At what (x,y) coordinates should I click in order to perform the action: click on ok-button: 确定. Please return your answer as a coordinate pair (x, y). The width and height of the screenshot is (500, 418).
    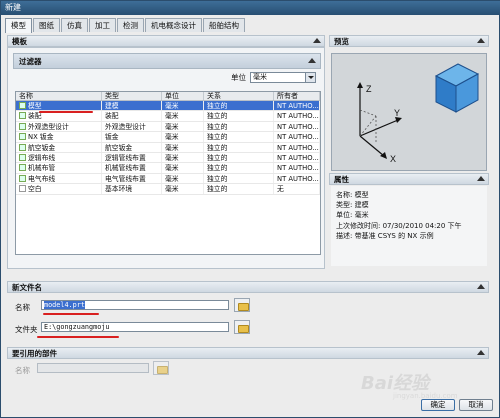
    Looking at the image, I should click on (438, 405).